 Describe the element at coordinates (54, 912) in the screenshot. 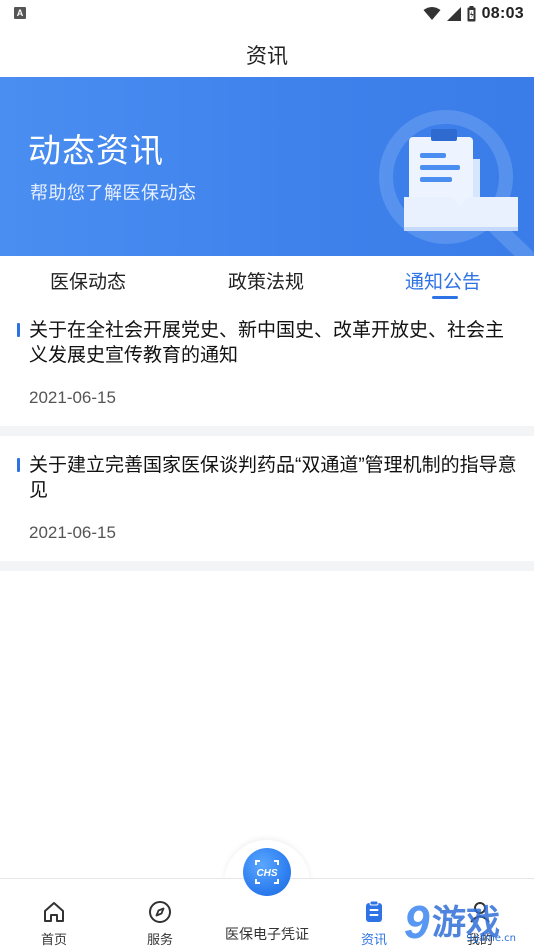

I see `home-icon` at that location.